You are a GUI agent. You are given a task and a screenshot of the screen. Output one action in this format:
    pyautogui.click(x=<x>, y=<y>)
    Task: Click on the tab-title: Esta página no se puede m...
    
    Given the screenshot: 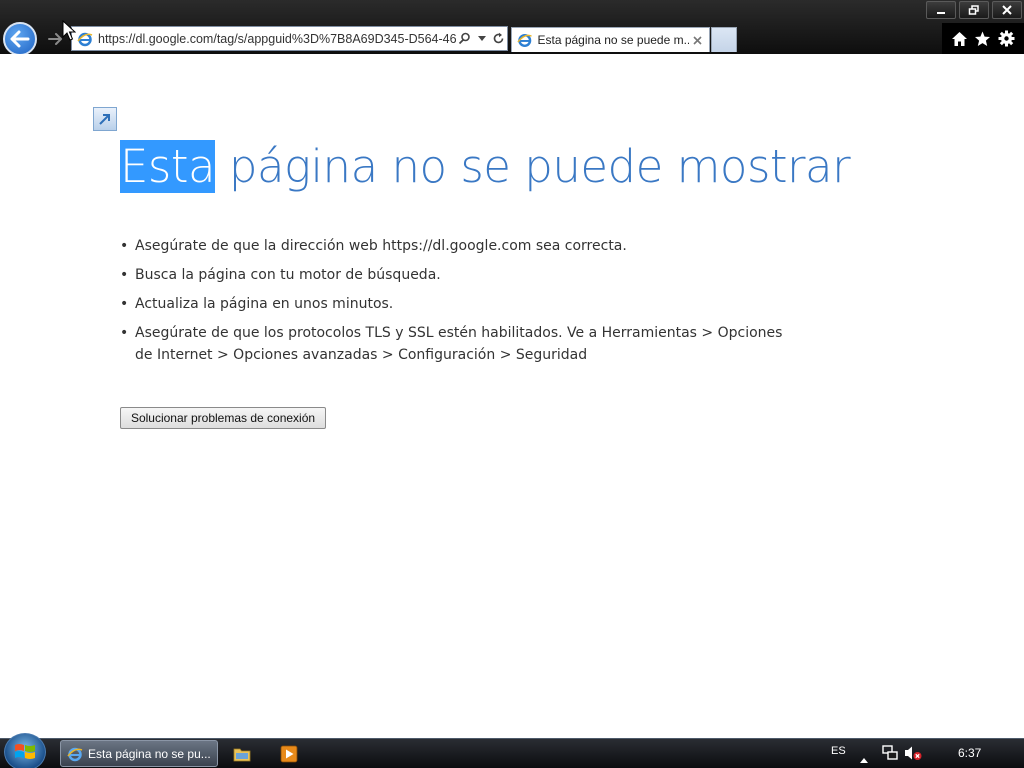 What is the action you would take?
    pyautogui.click(x=613, y=40)
    